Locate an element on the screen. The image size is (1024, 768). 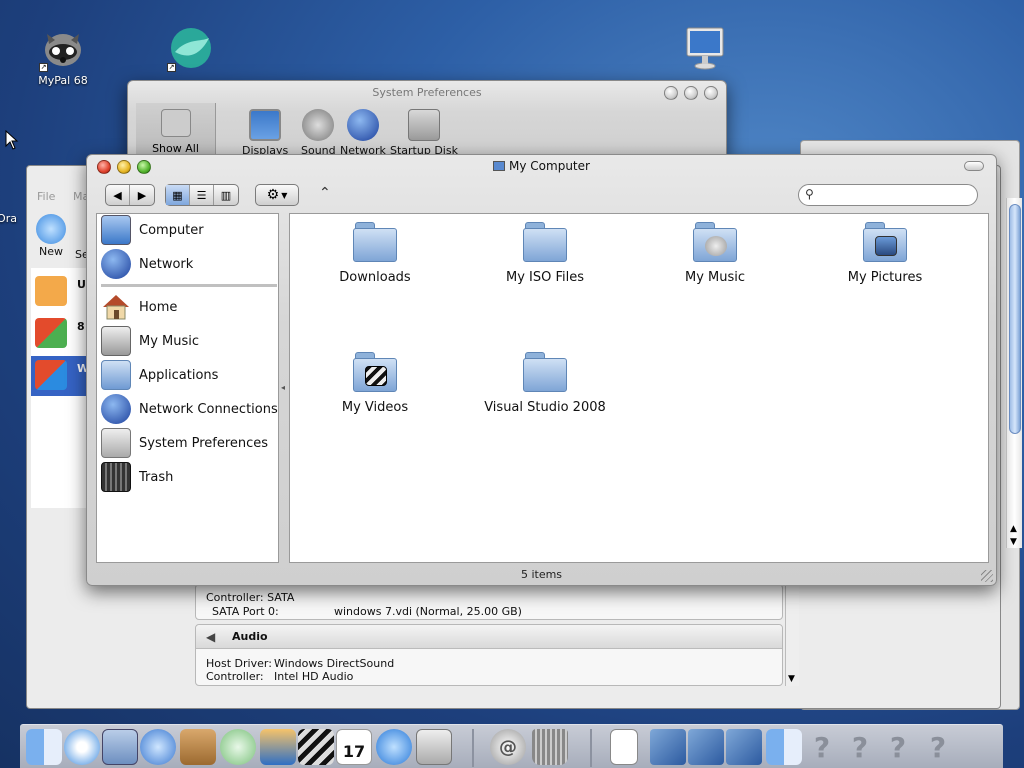
desktop-icon-mypal: ↗ MyPal 68 is located at coordinates (63, 55).